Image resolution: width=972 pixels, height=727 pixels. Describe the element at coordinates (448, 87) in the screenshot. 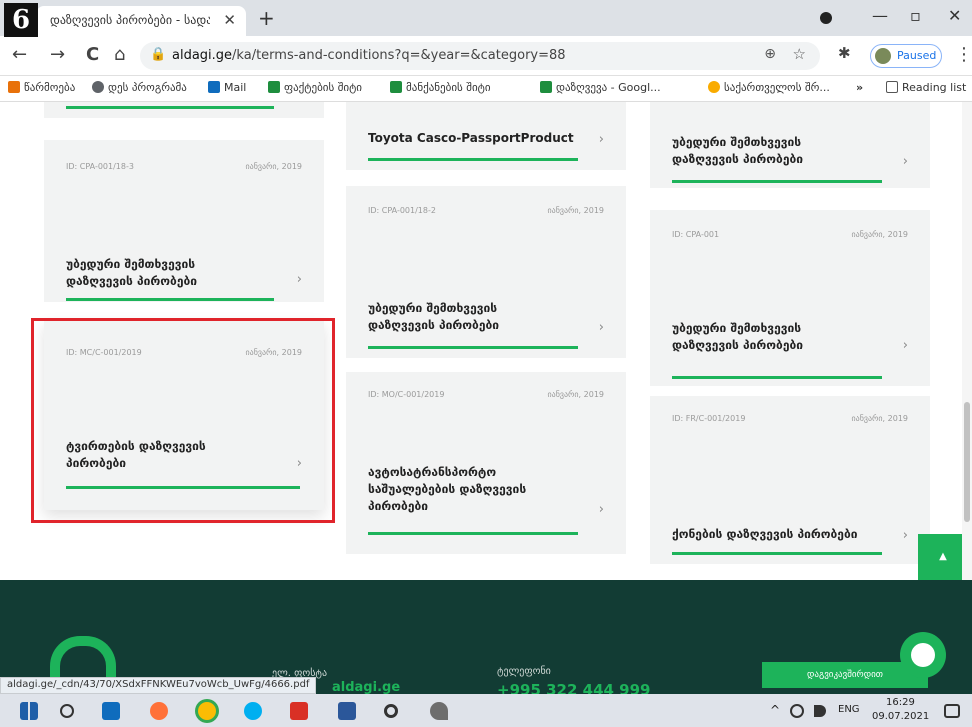

I see `bookmark-label: მანქანების შიტი` at that location.